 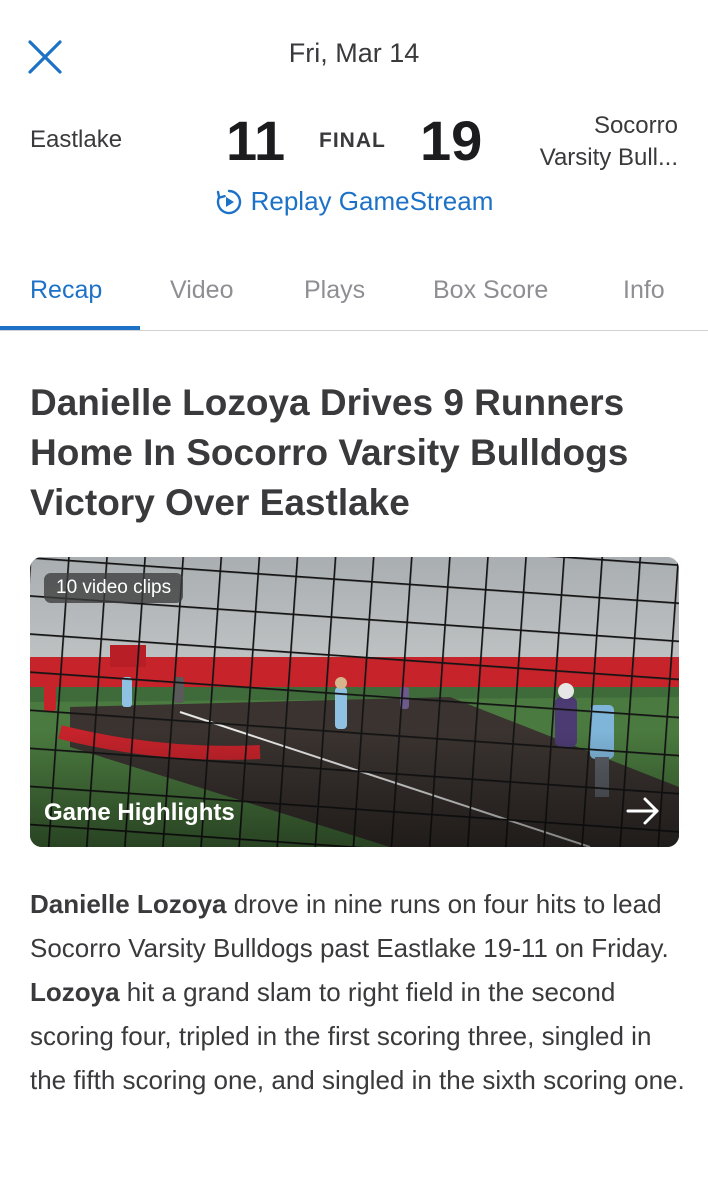 I want to click on replay-label: Replay GameStream, so click(x=372, y=201).